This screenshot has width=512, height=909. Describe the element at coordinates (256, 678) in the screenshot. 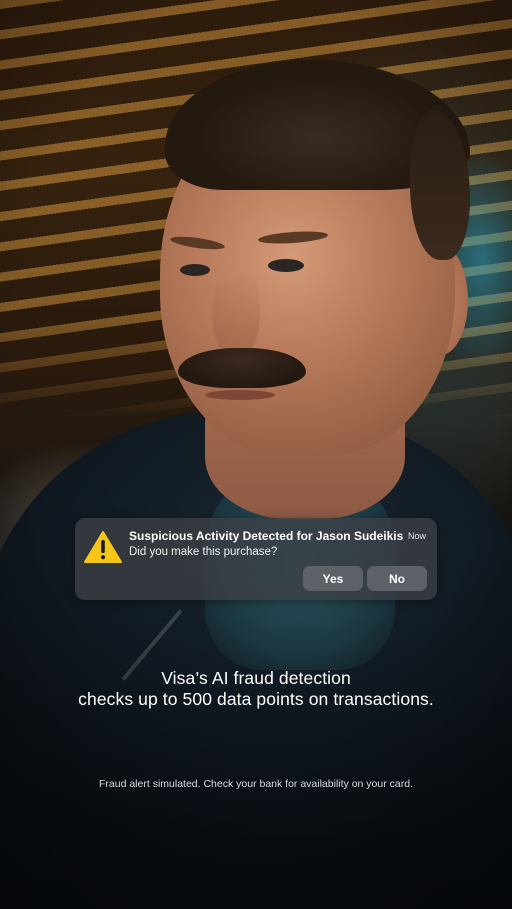

I see `caption-line-1: Visa’s AI fraud detection` at that location.